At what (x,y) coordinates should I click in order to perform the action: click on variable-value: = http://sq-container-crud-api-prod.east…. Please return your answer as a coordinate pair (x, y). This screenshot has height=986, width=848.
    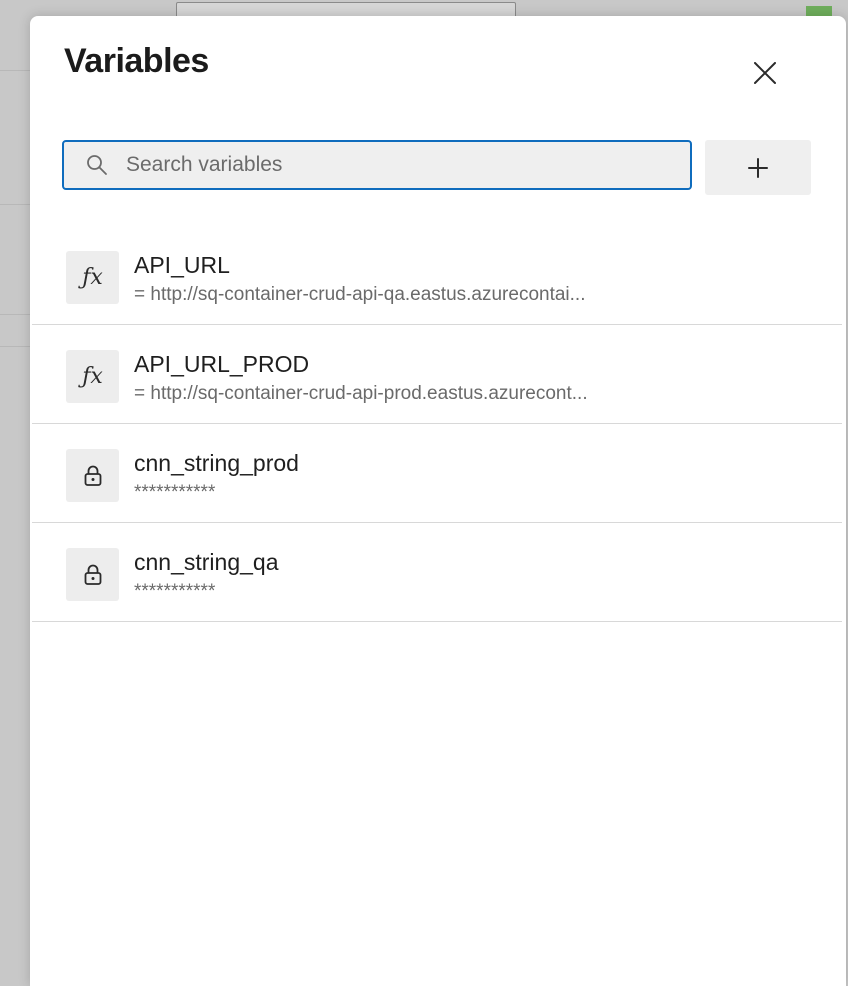
    Looking at the image, I should click on (361, 393).